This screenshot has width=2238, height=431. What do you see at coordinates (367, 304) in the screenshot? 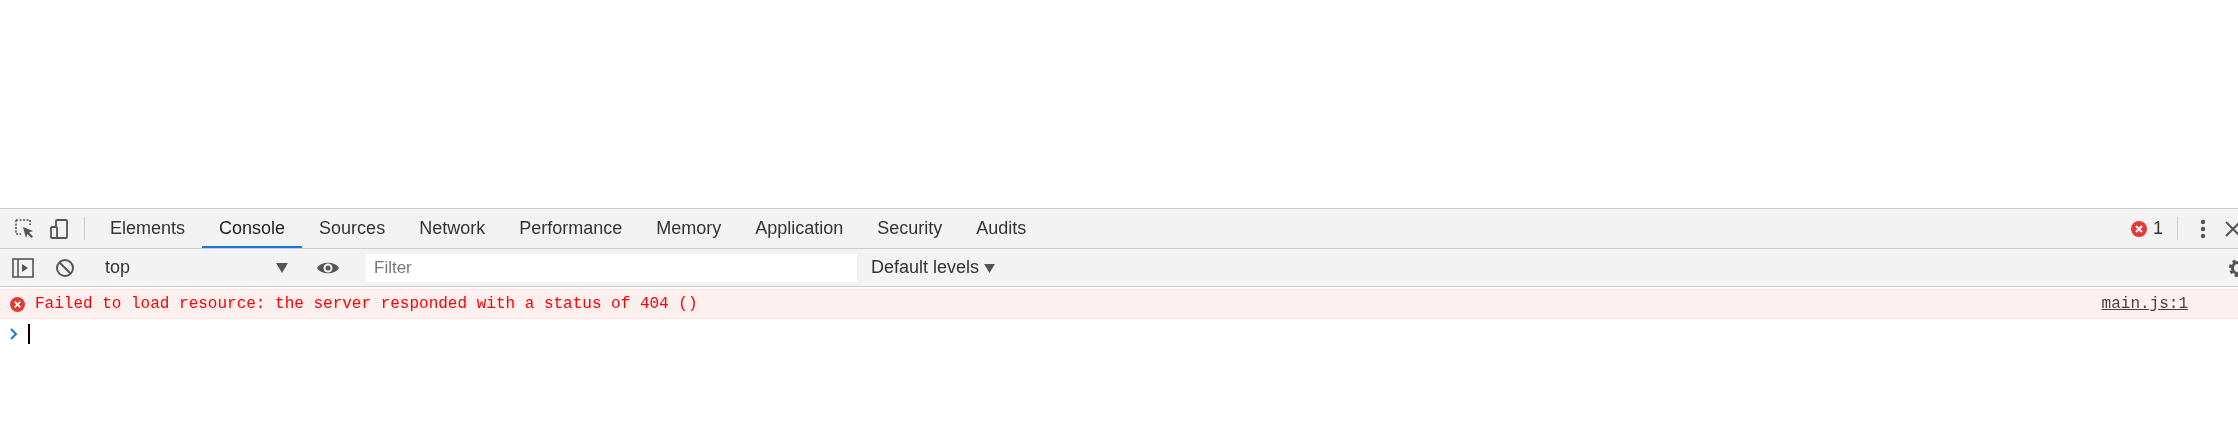
I see `message-text: Failed to load resource: the server responded with a status of 404 ()` at bounding box center [367, 304].